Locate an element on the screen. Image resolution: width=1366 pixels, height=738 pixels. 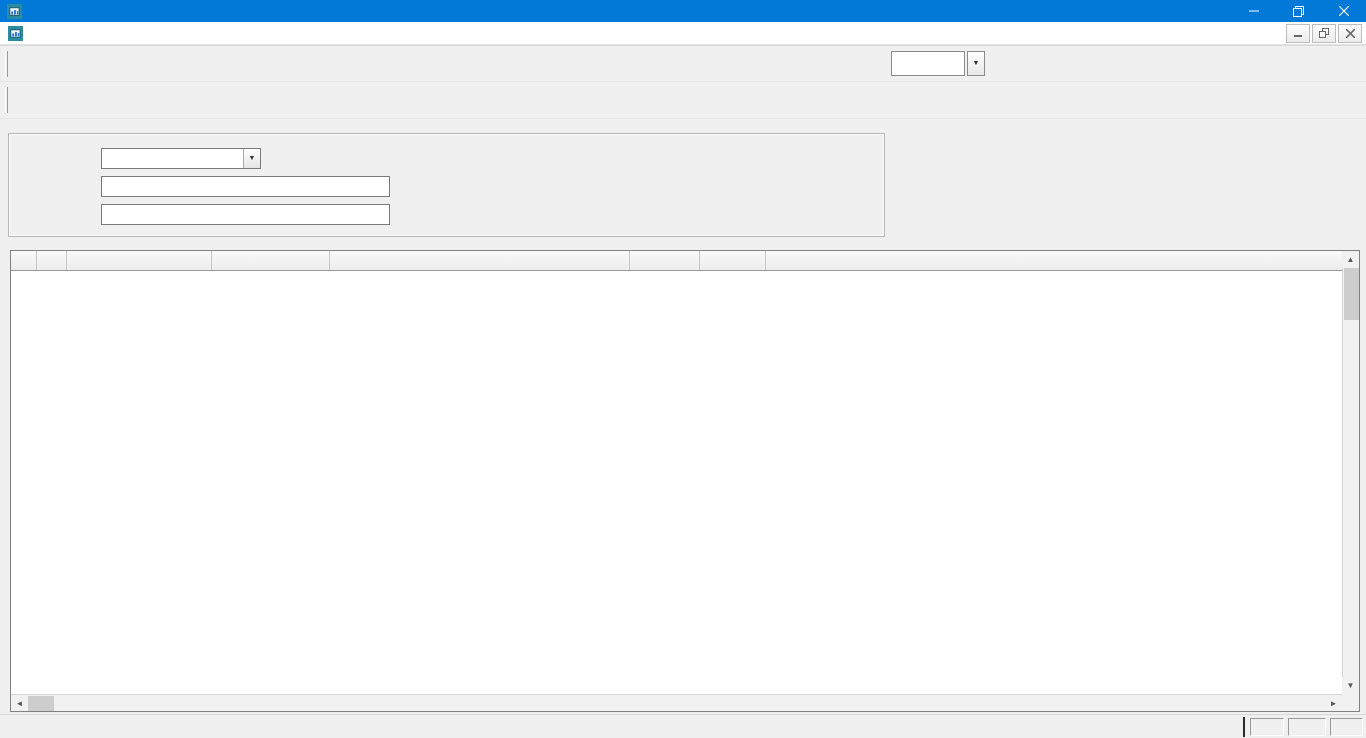
vertical-scroll-thumb is located at coordinates (1351, 294).